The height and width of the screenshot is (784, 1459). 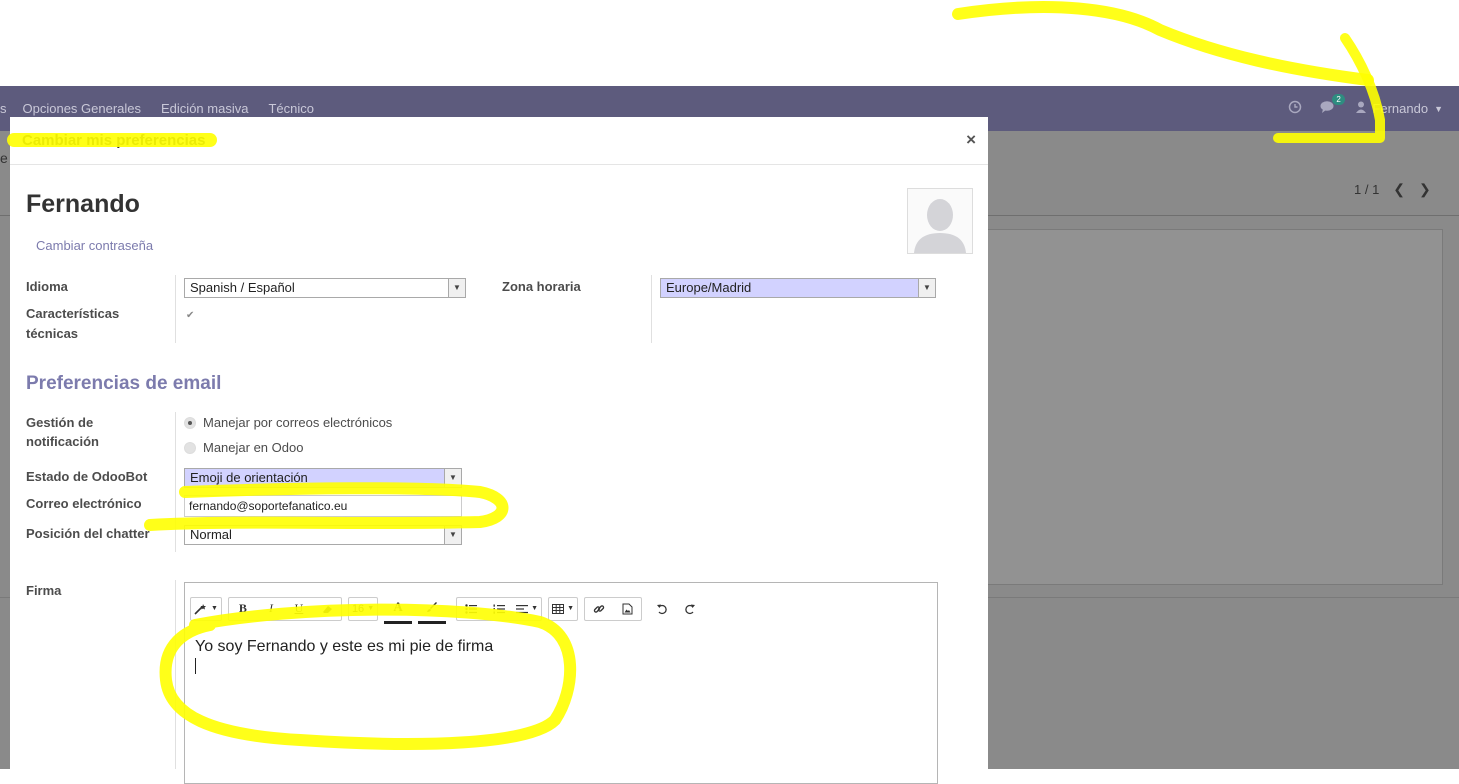 I want to click on clock-icon, so click(x=1295, y=108).